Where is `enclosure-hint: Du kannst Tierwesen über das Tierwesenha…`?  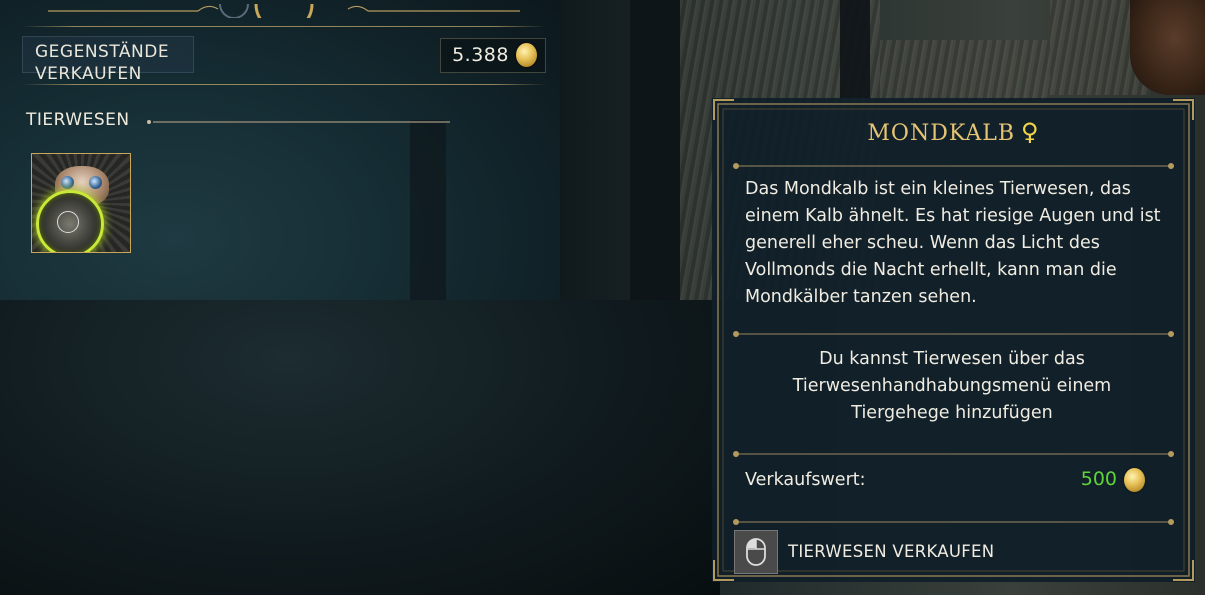 enclosure-hint: Du kannst Tierwesen über das Tierwesenha… is located at coordinates (952, 386).